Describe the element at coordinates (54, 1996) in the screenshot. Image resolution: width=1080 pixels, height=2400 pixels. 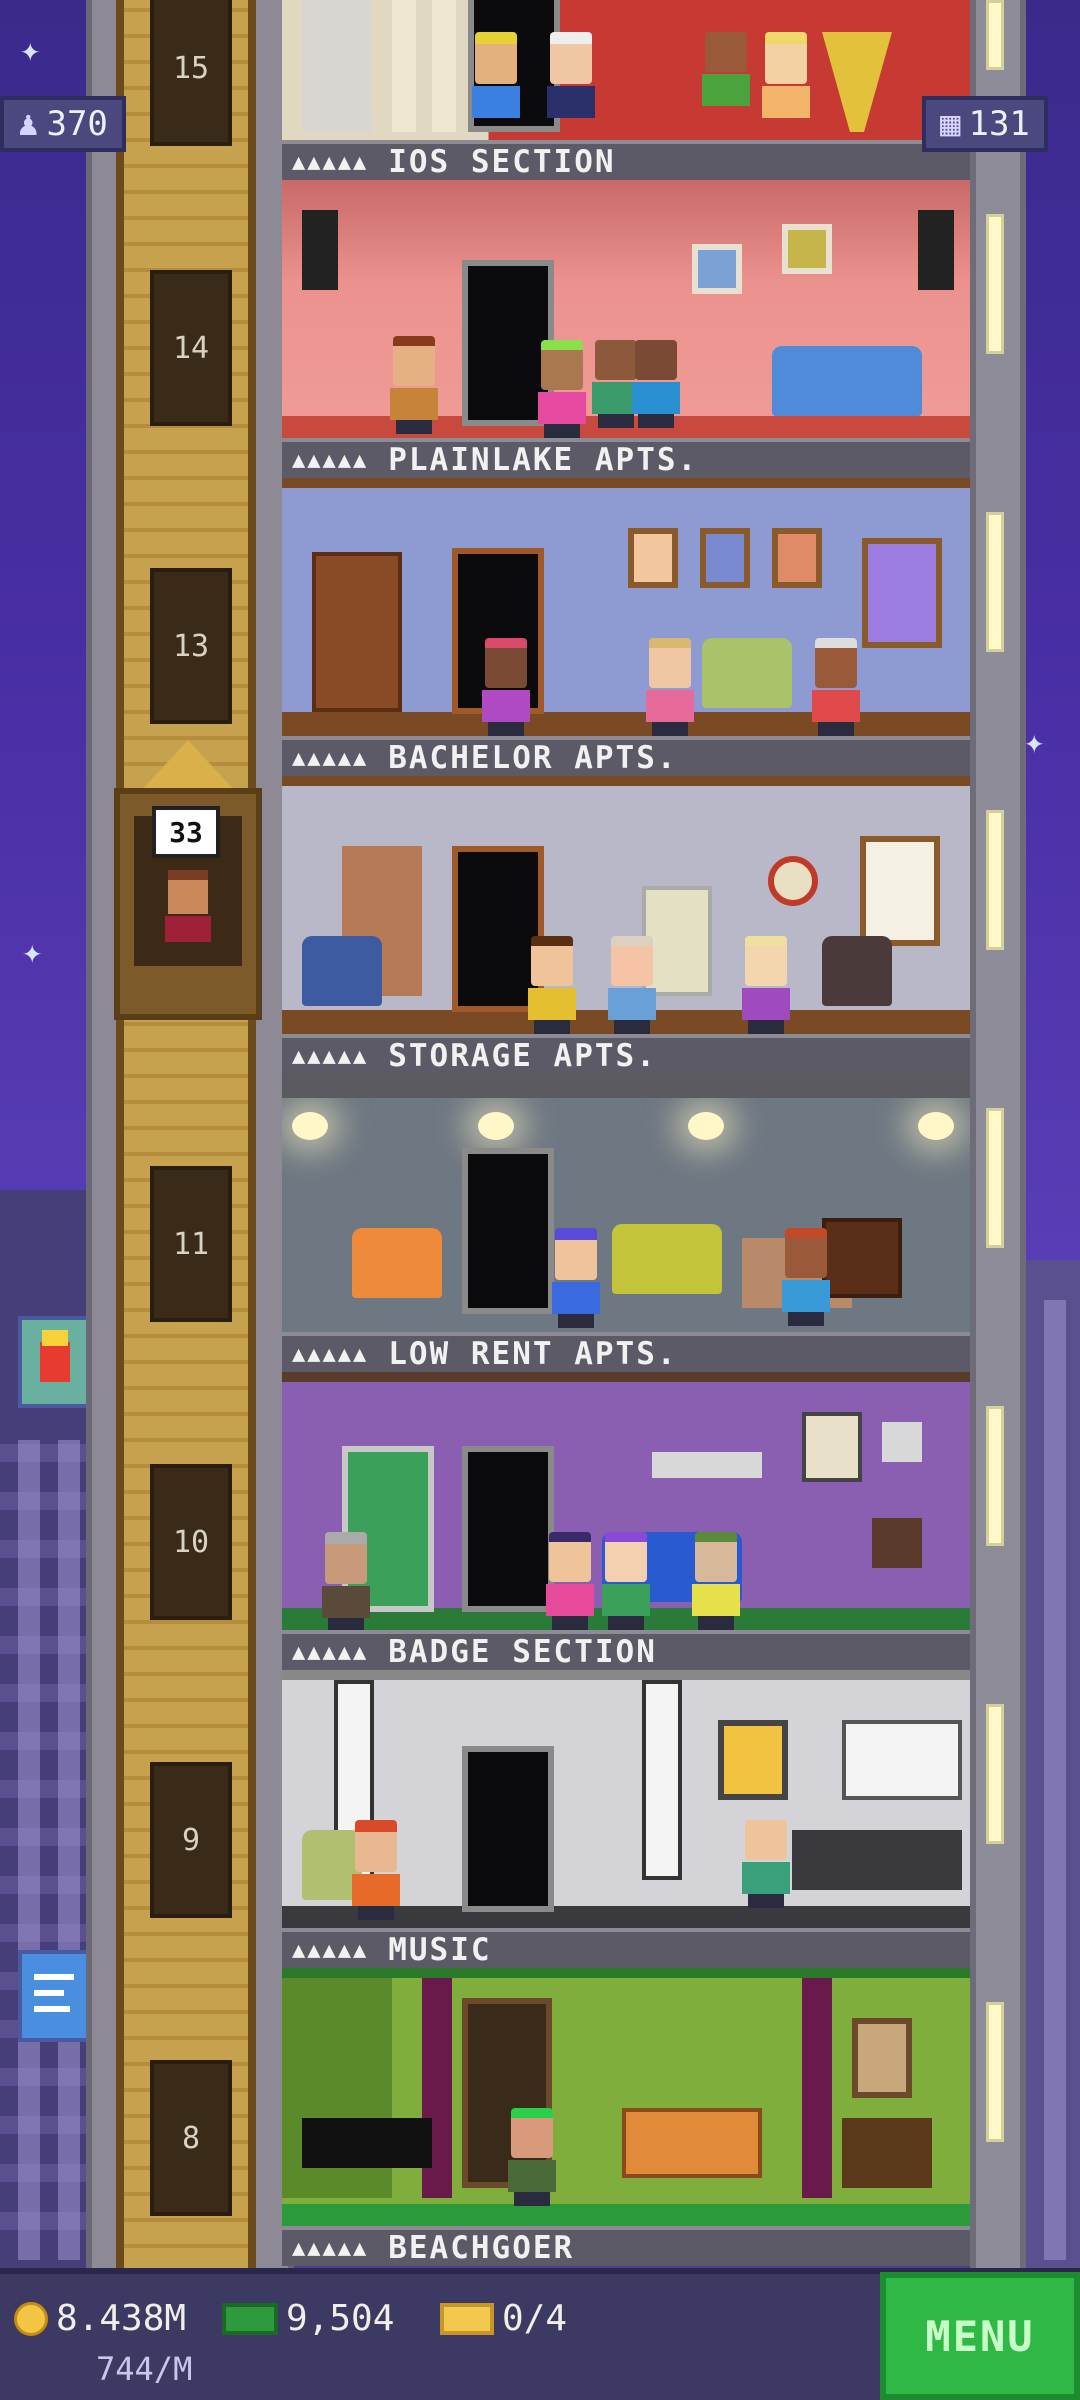
I see `document-ad-icon` at that location.